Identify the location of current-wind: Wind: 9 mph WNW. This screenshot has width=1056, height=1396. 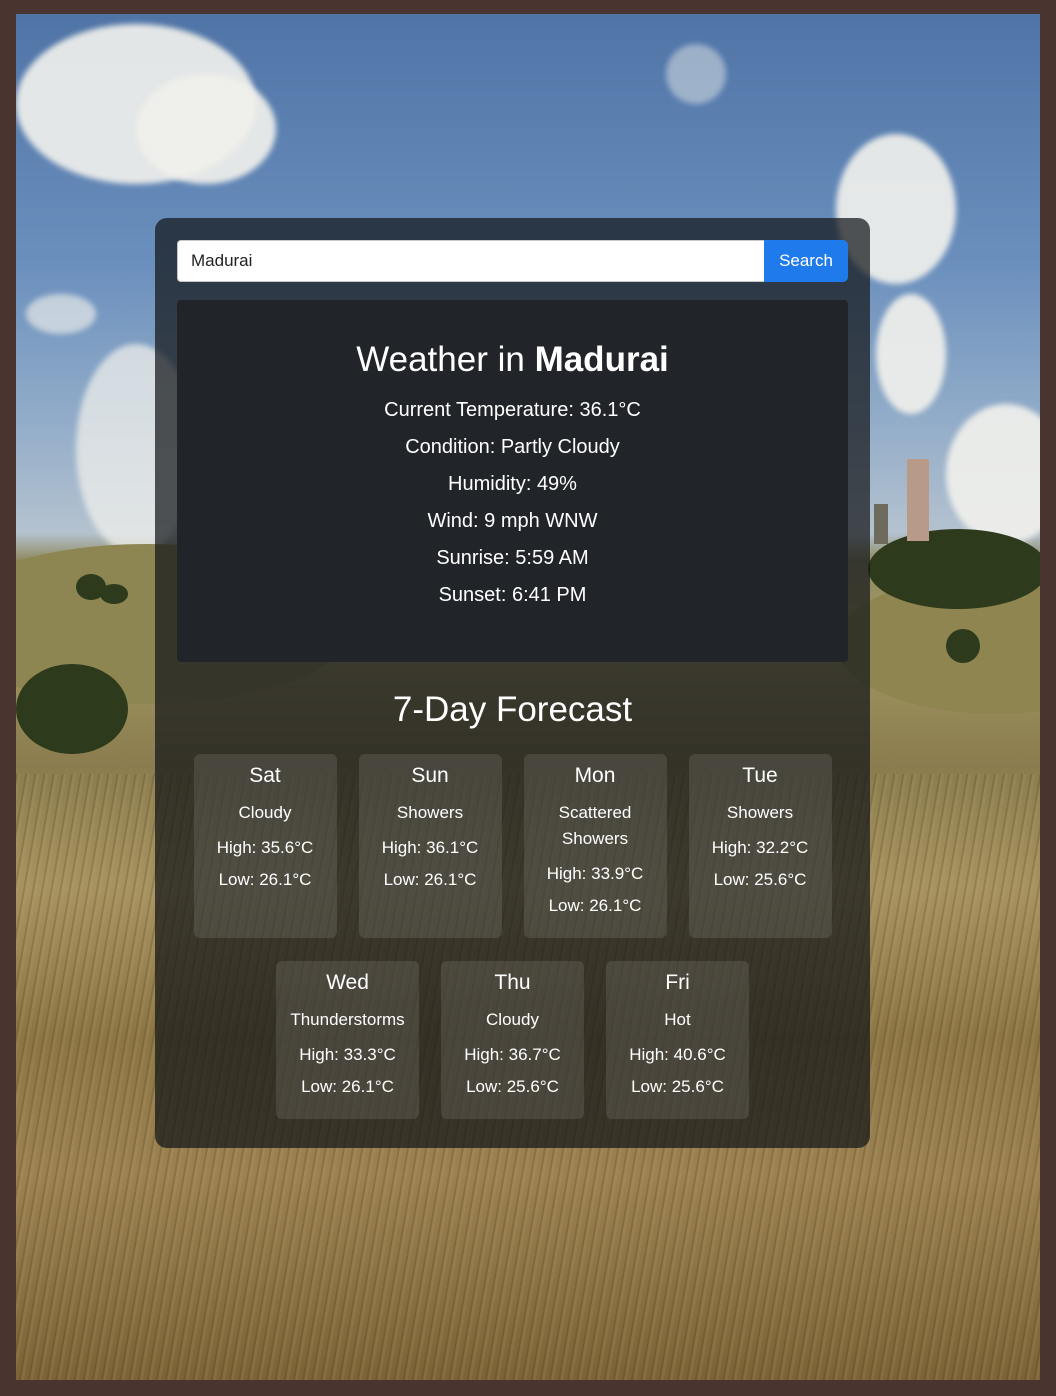
(512, 521).